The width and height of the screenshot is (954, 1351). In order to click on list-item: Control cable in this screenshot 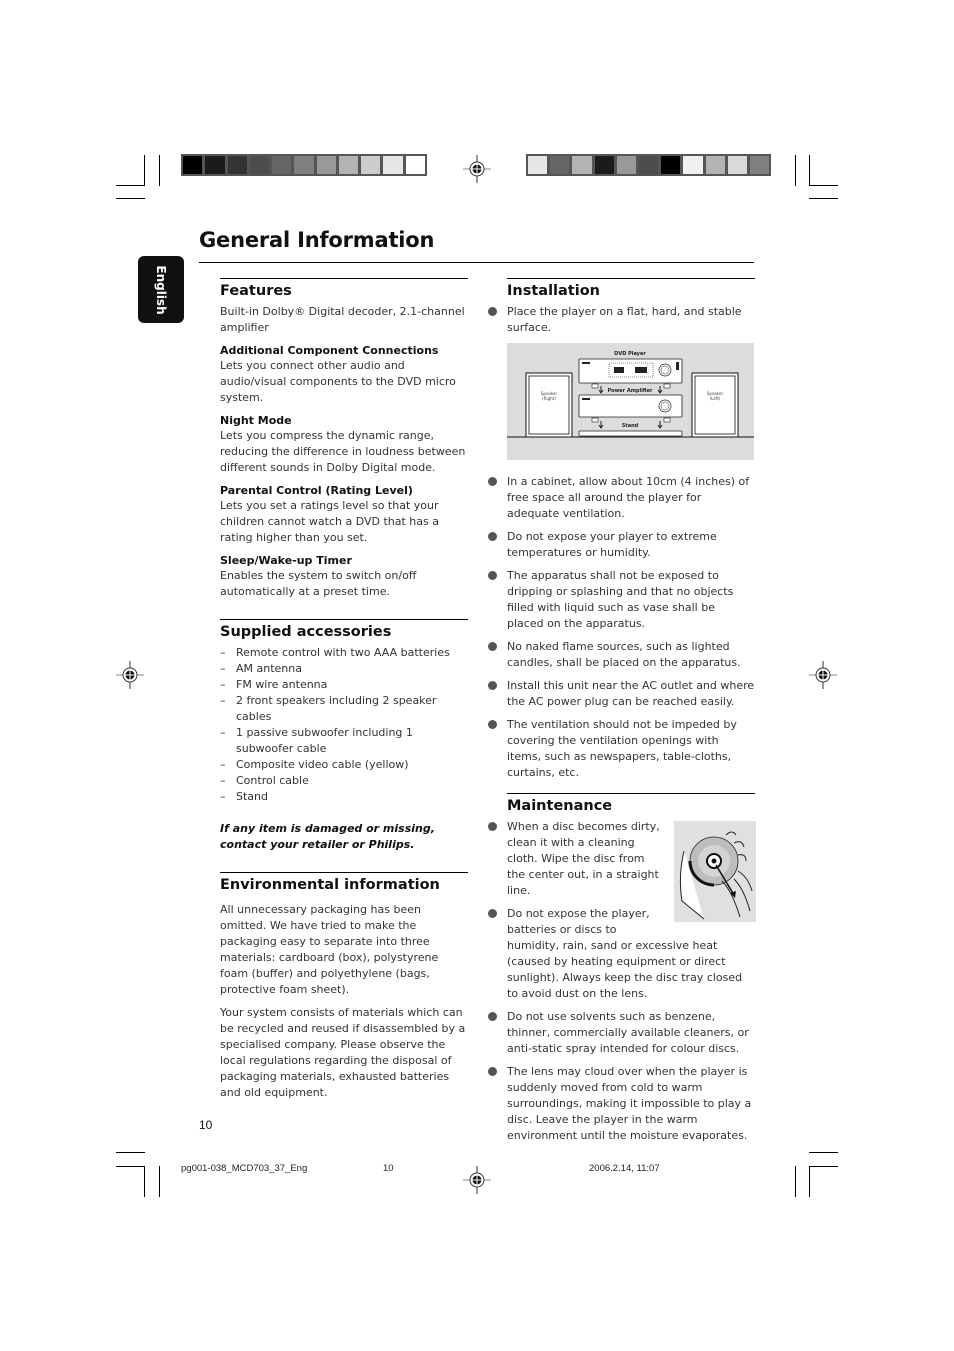, I will do `click(344, 781)`.